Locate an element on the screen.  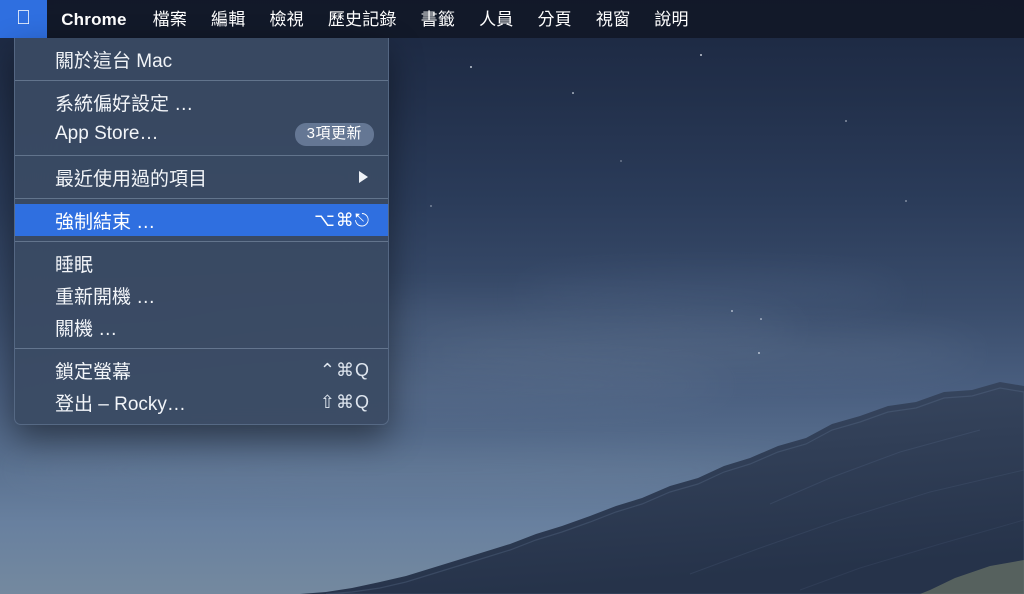
menu-bar-item-label: Chrome is located at coordinates (86, 19).